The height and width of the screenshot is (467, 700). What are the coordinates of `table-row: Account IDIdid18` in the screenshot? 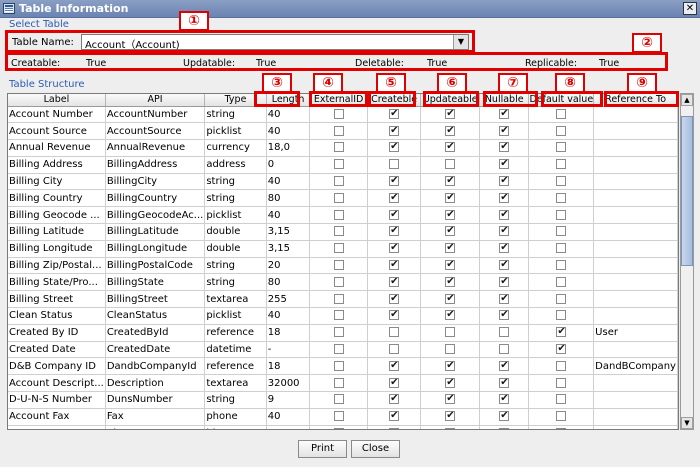 It's located at (343, 427).